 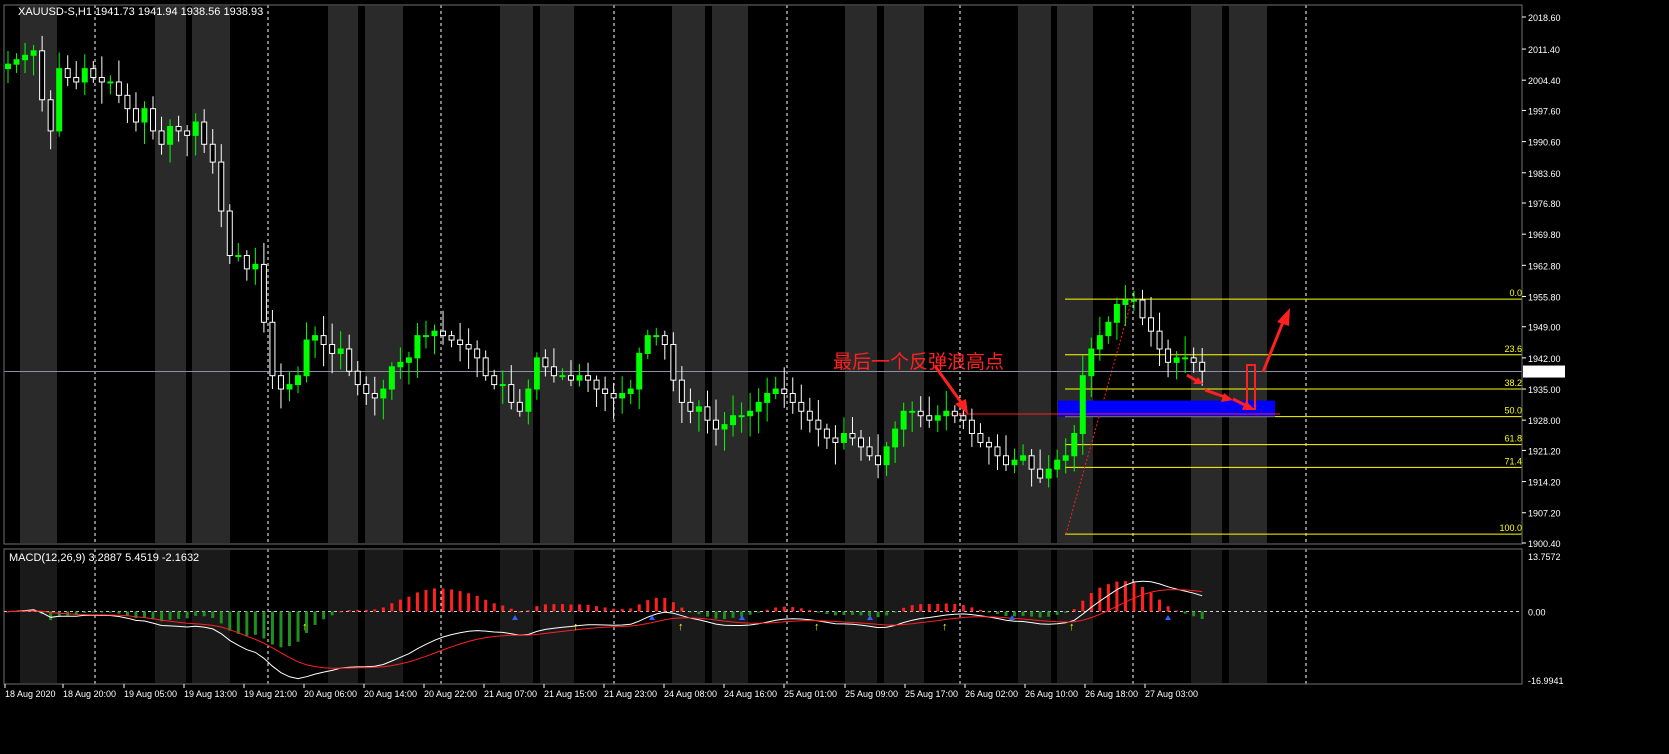 I want to click on price-tick-label: 2018.60, so click(x=1544, y=18).